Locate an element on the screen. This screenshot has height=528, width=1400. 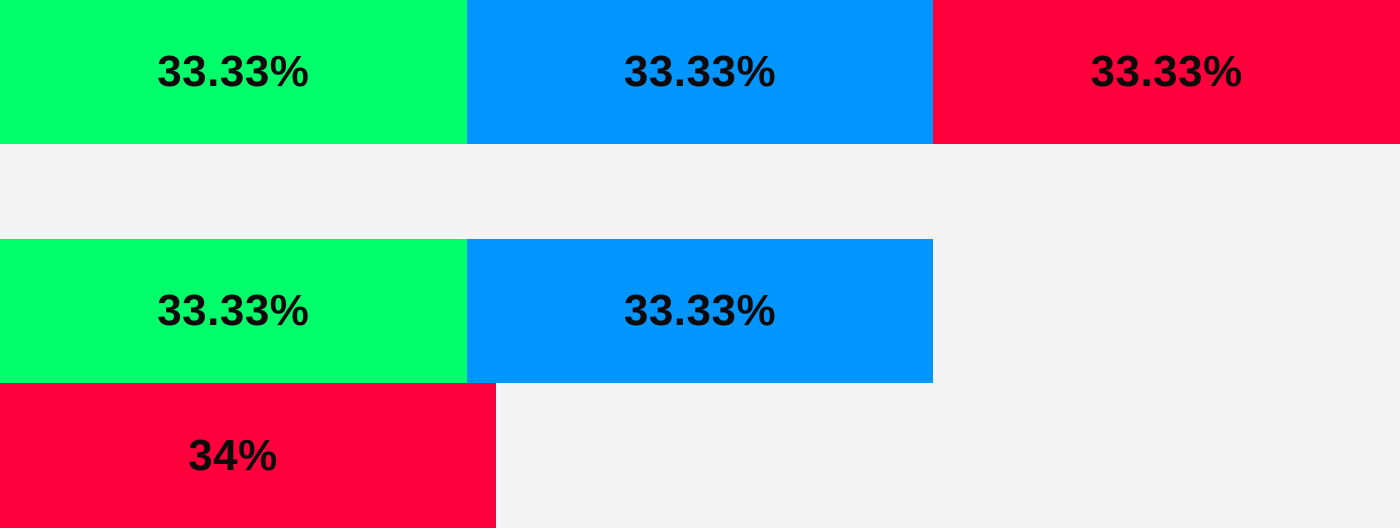
row1-box-blue: 33.33% is located at coordinates (700, 72).